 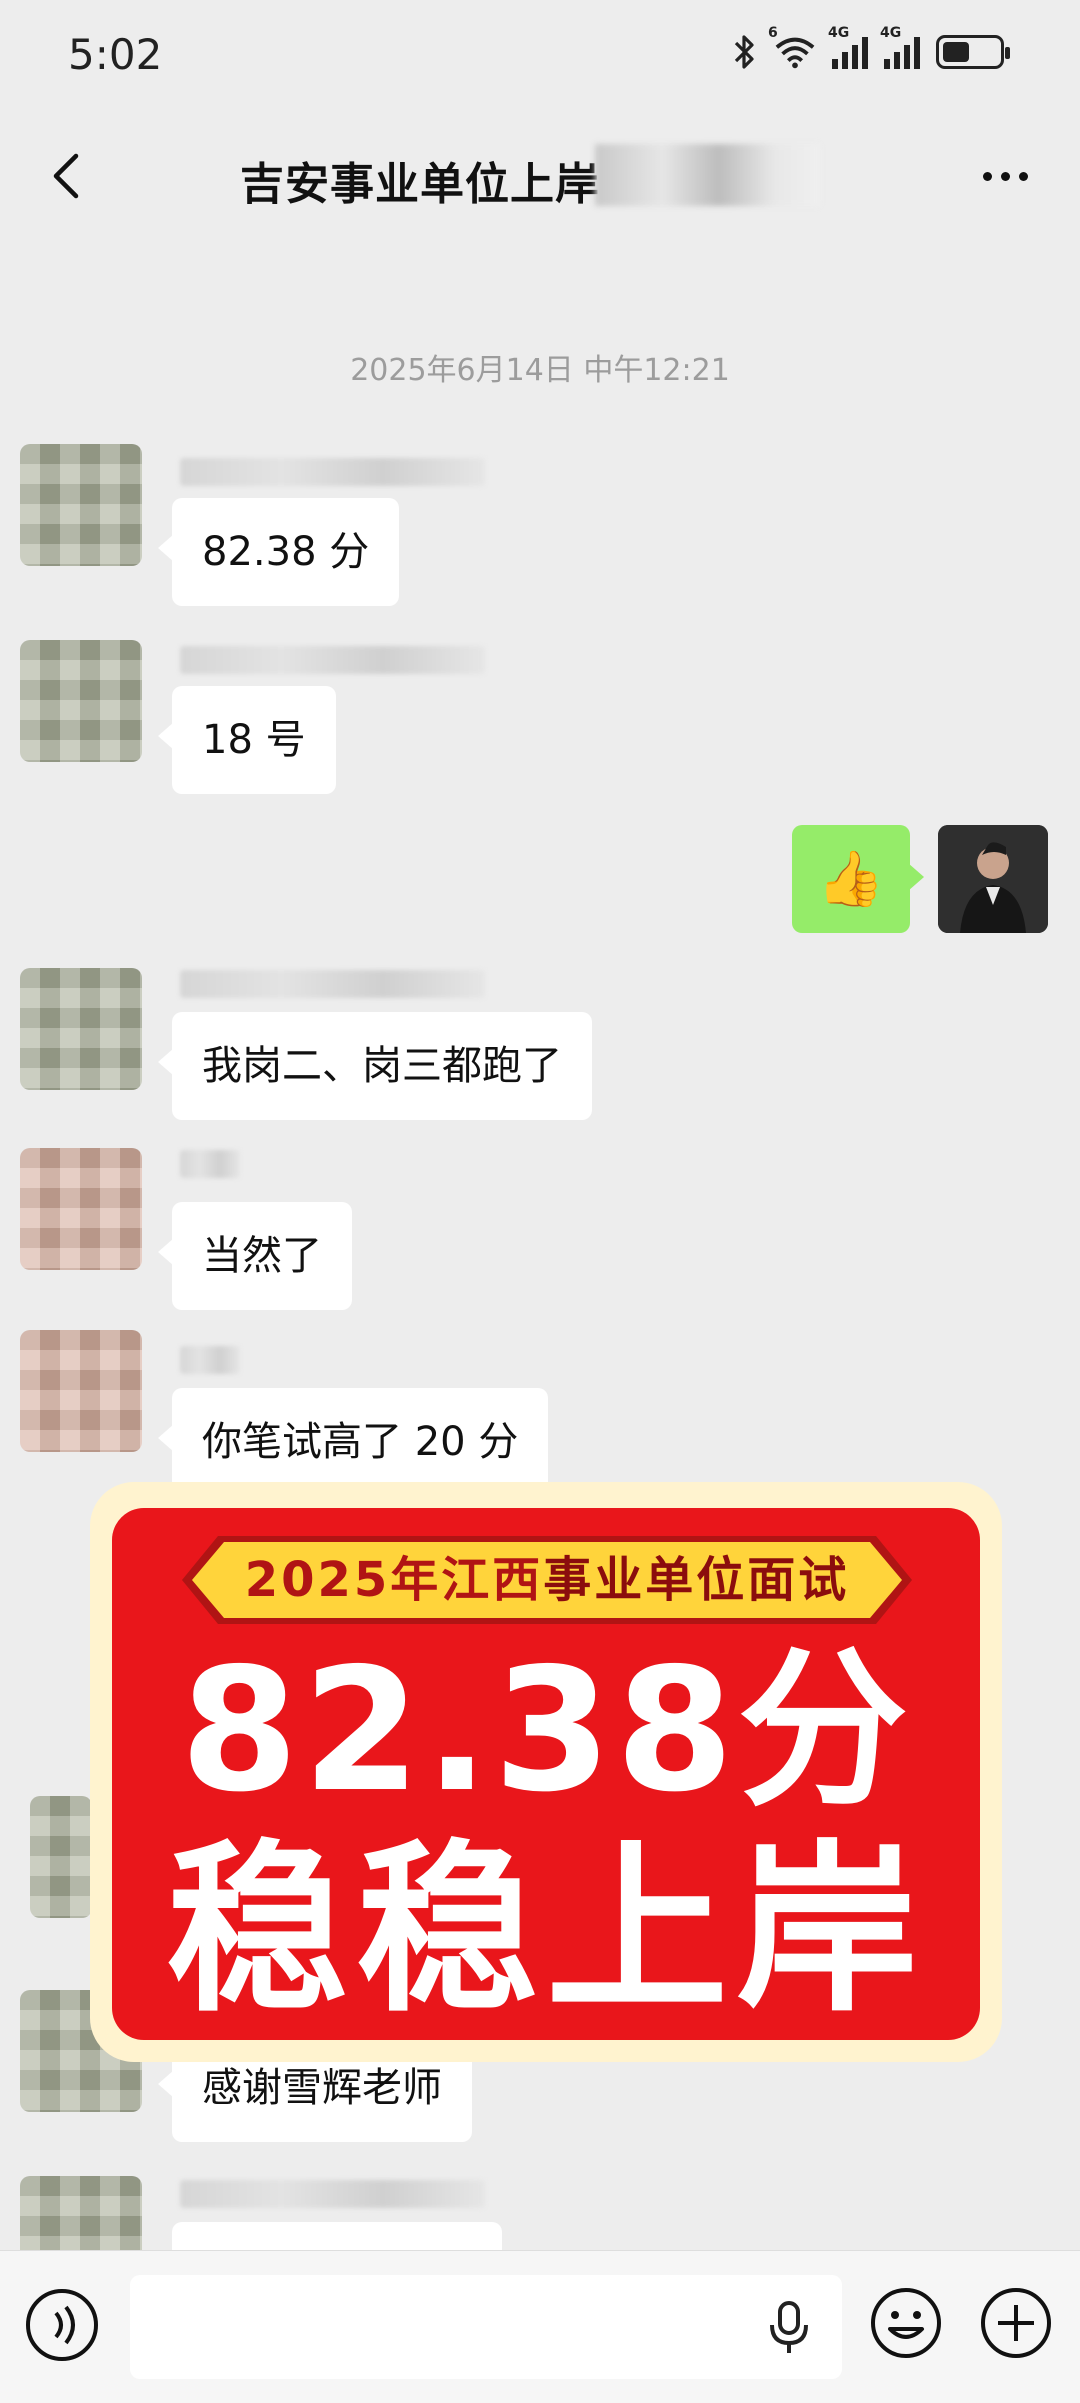 I want to click on status-icons: 6 4G 4G, so click(x=871, y=47).